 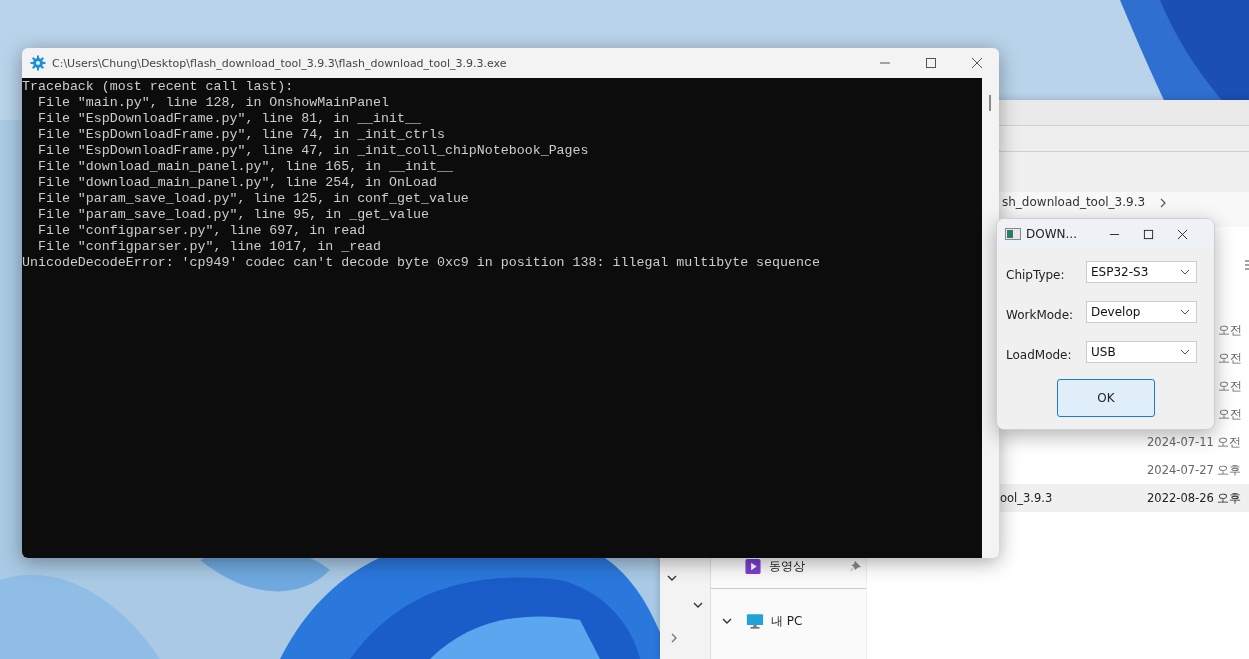 I want to click on console-line: UnicodeDecodeError: 'cp949' codec can't decode byte 0xc9 in position 138: illegal multibyte sequence, so click(x=421, y=263).